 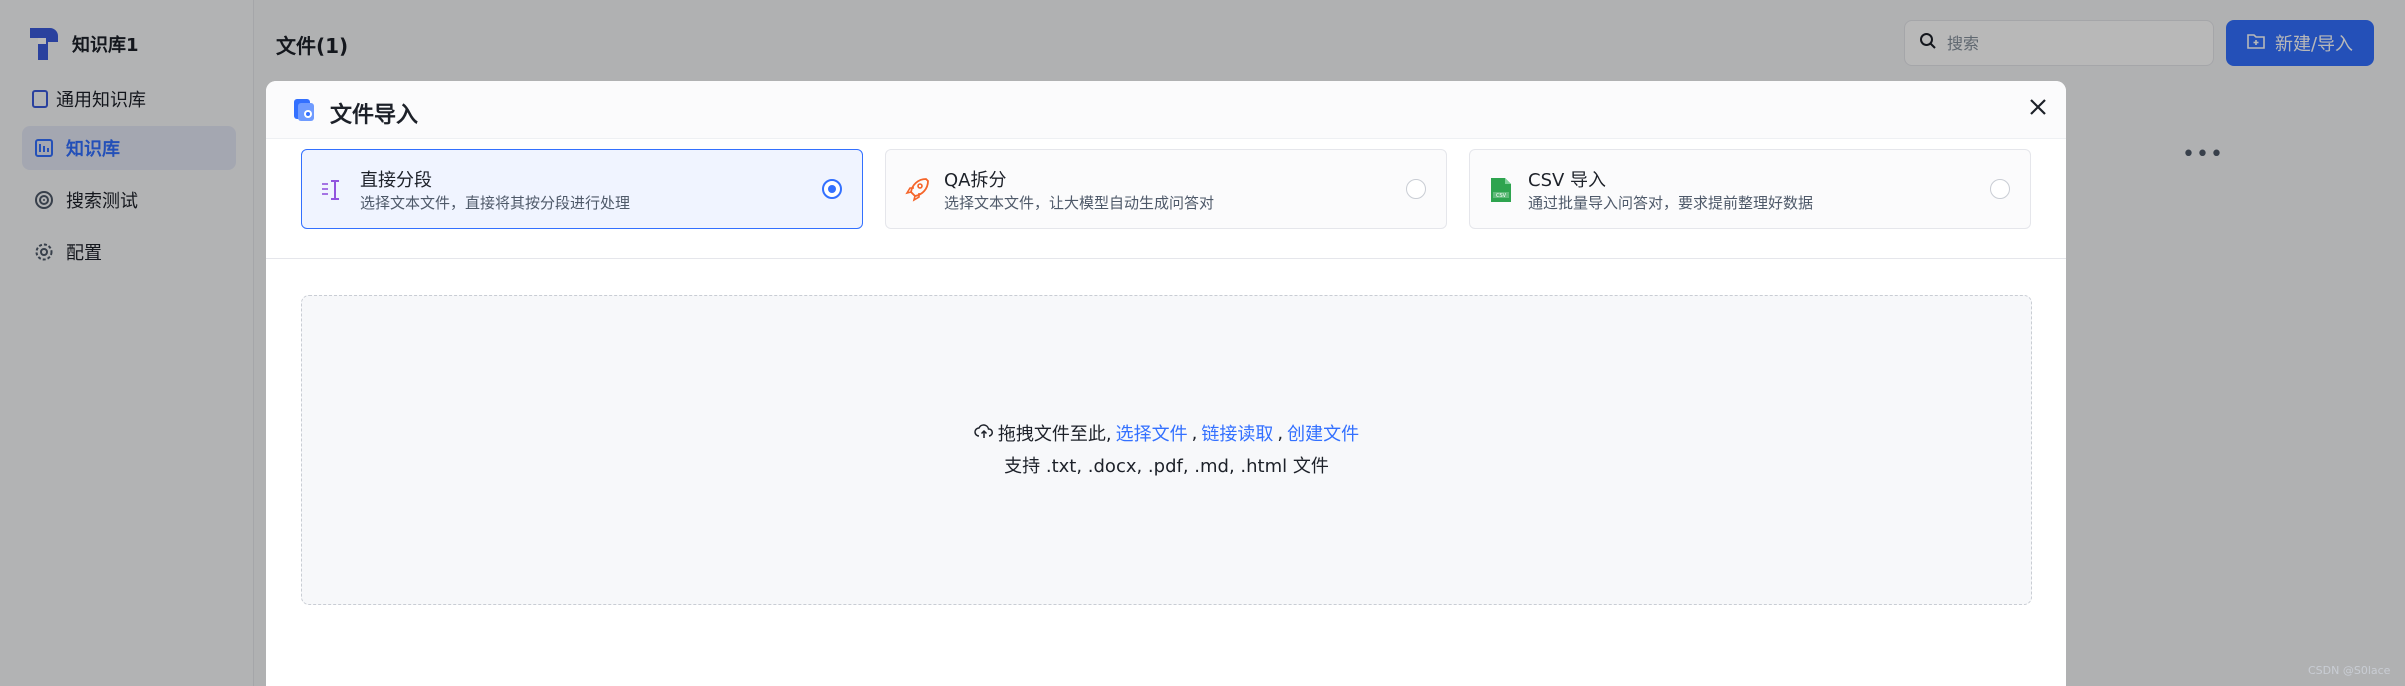 I want to click on rocket-icon, so click(x=917, y=190).